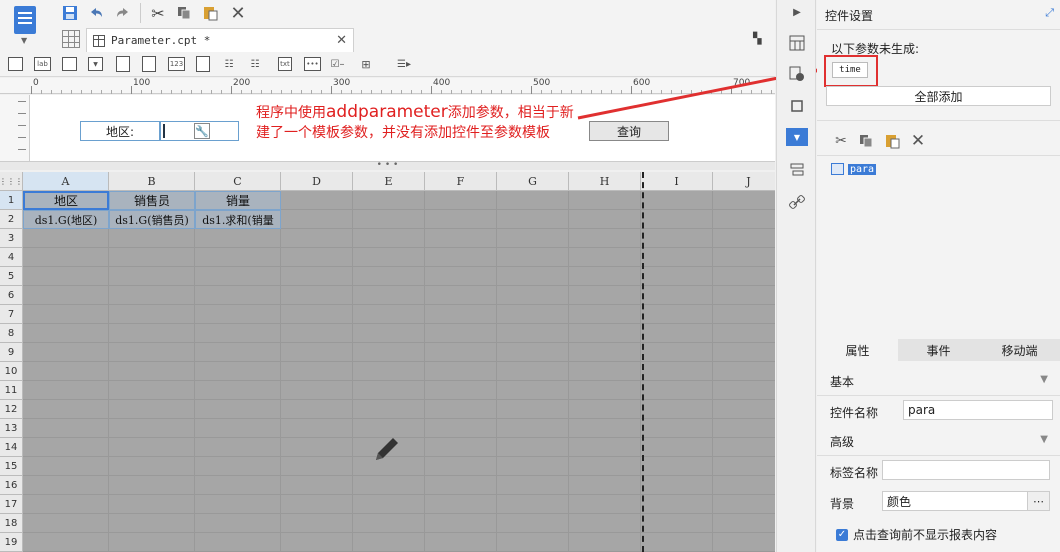  What do you see at coordinates (11, 523) in the screenshot?
I see `row-header: 18` at bounding box center [11, 523].